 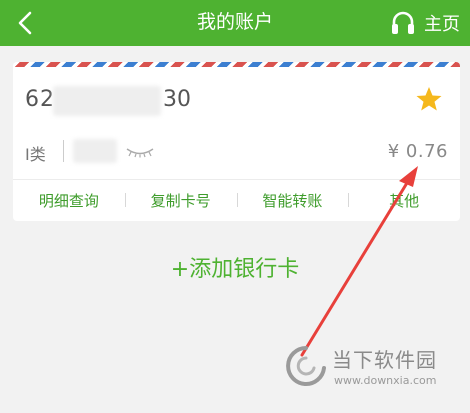 What do you see at coordinates (35, 154) in the screenshot?
I see `card-type-label: I类` at bounding box center [35, 154].